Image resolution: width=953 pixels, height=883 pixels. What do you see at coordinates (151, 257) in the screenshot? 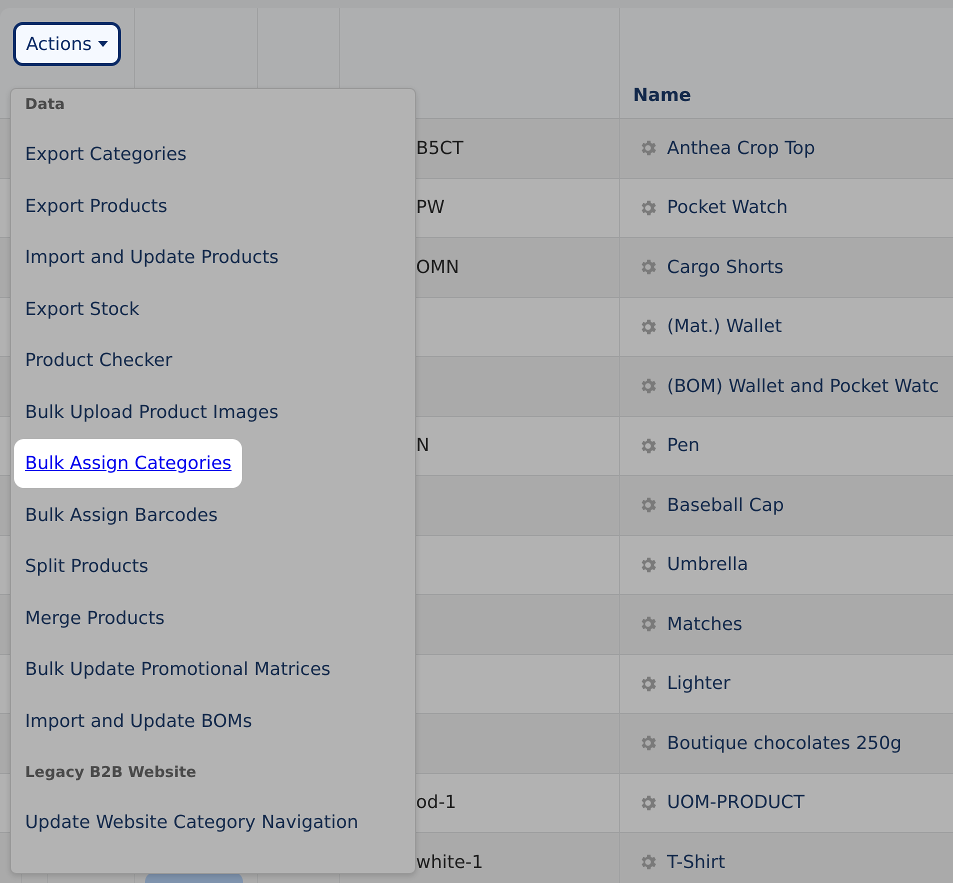
I see `menu-item: Import and Update Products` at bounding box center [151, 257].